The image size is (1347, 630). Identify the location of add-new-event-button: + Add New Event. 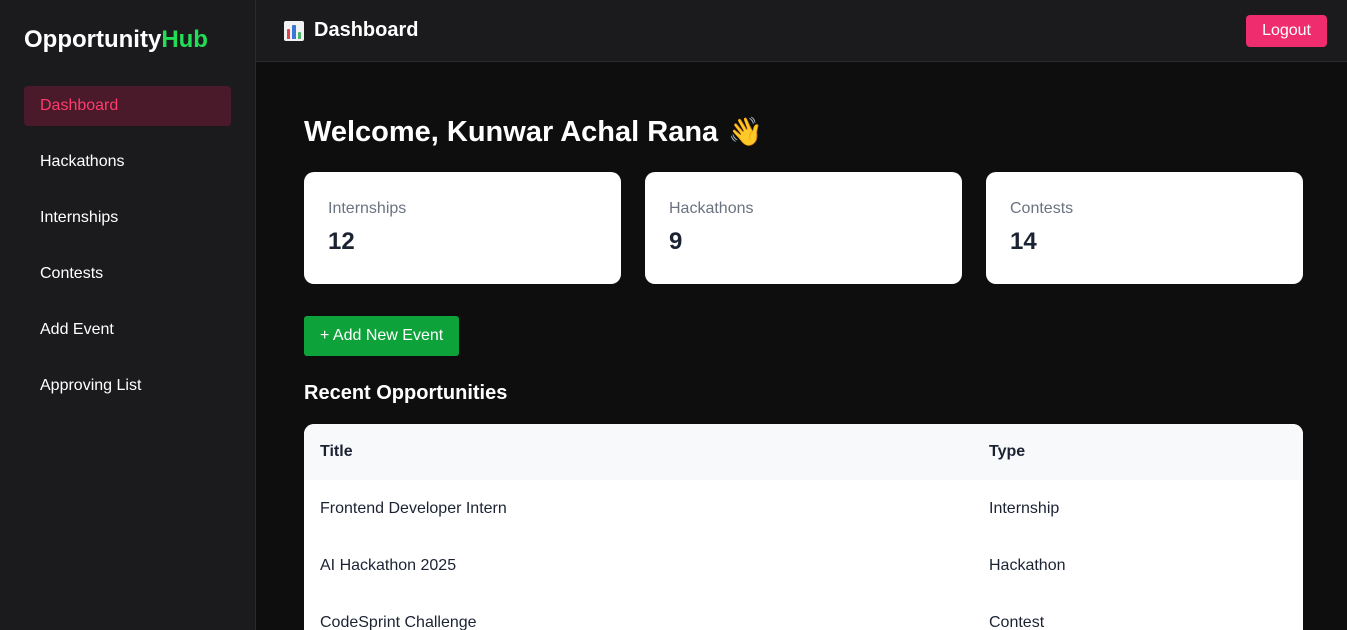
(382, 336).